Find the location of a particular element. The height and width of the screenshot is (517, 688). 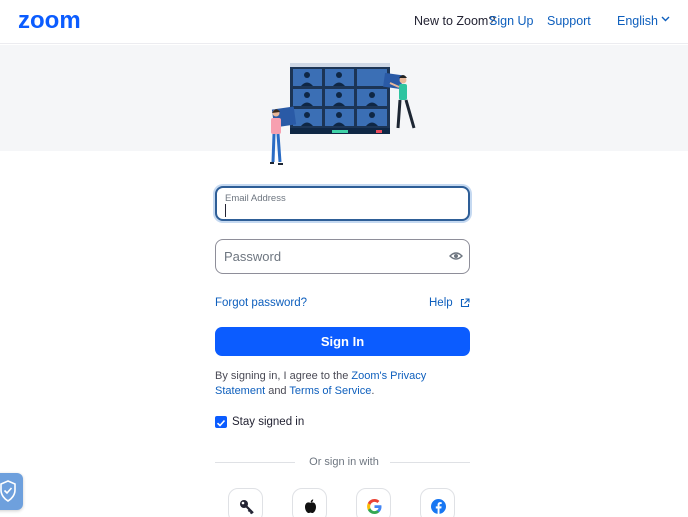

facebook-sign-in-button is located at coordinates (437, 502).